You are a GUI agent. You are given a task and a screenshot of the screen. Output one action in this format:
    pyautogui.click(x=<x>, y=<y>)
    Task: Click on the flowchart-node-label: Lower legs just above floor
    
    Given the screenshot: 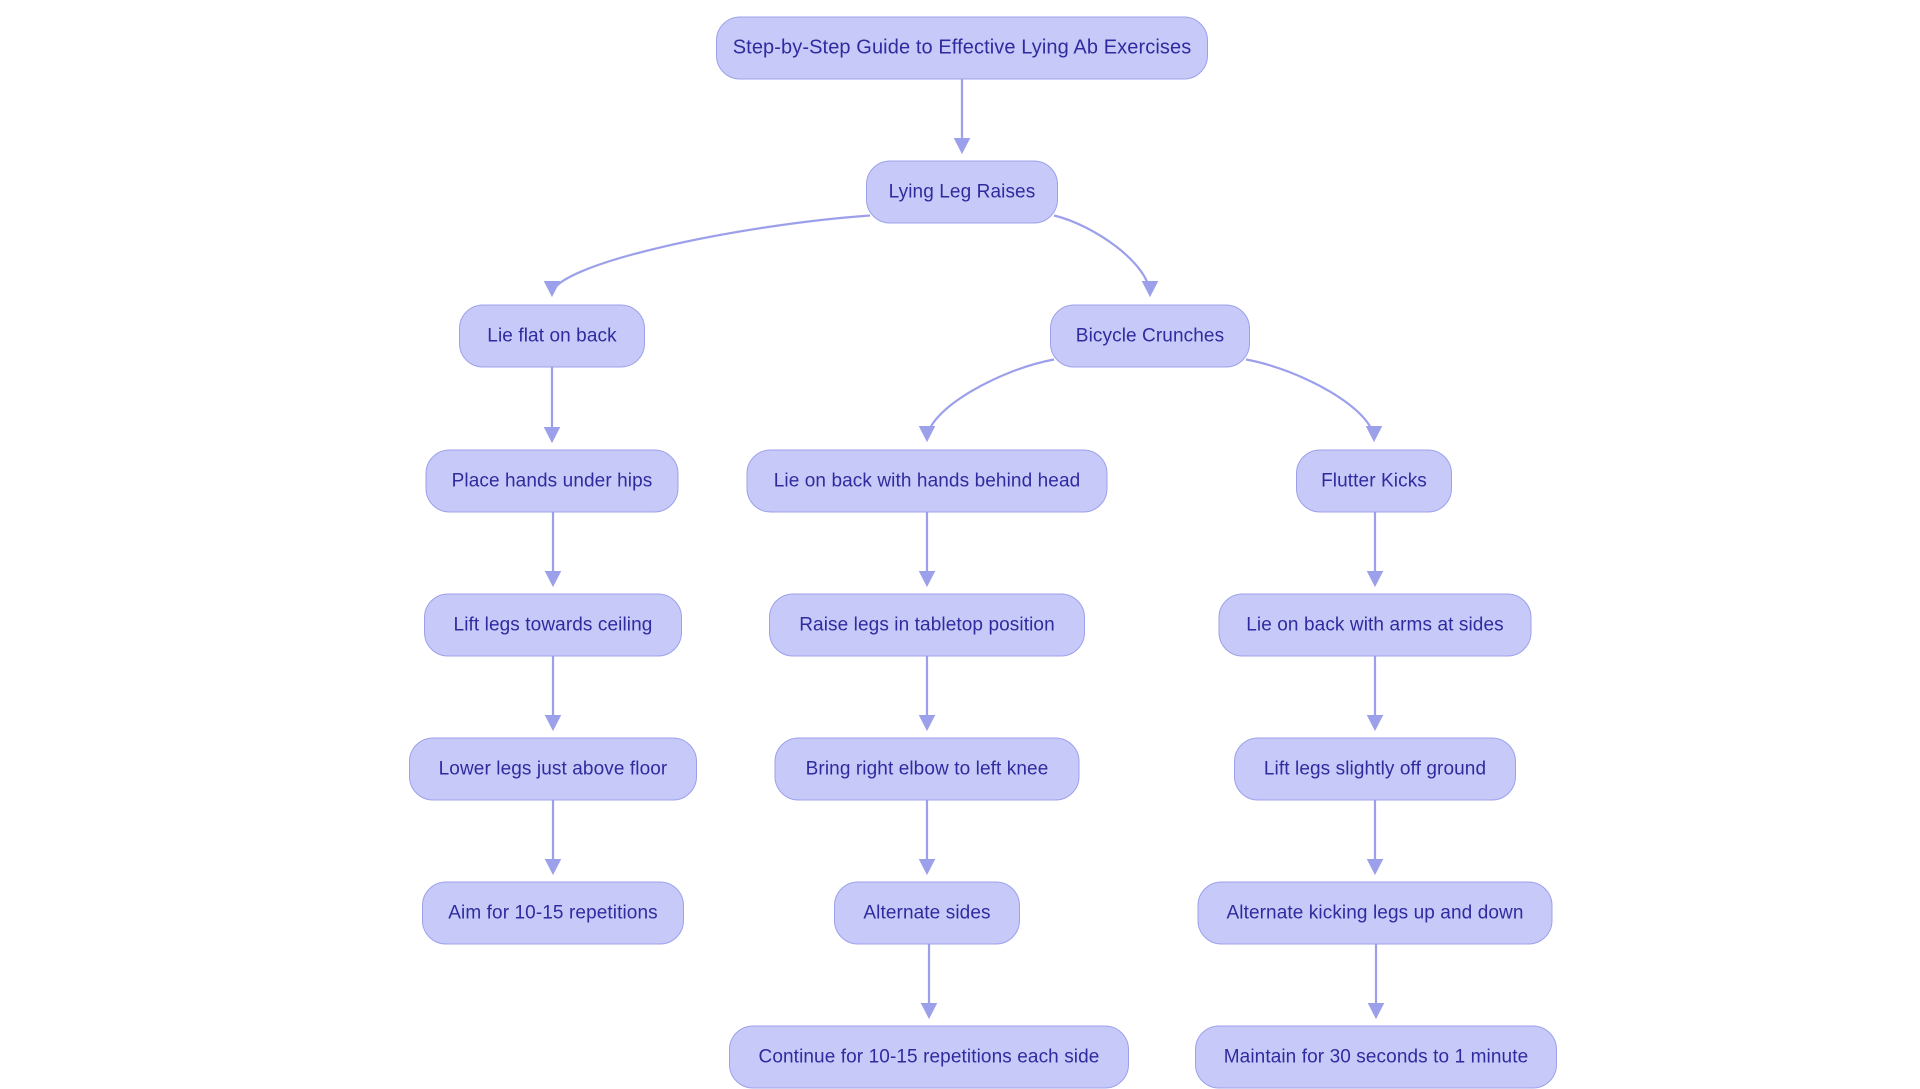 What is the action you would take?
    pyautogui.click(x=553, y=769)
    